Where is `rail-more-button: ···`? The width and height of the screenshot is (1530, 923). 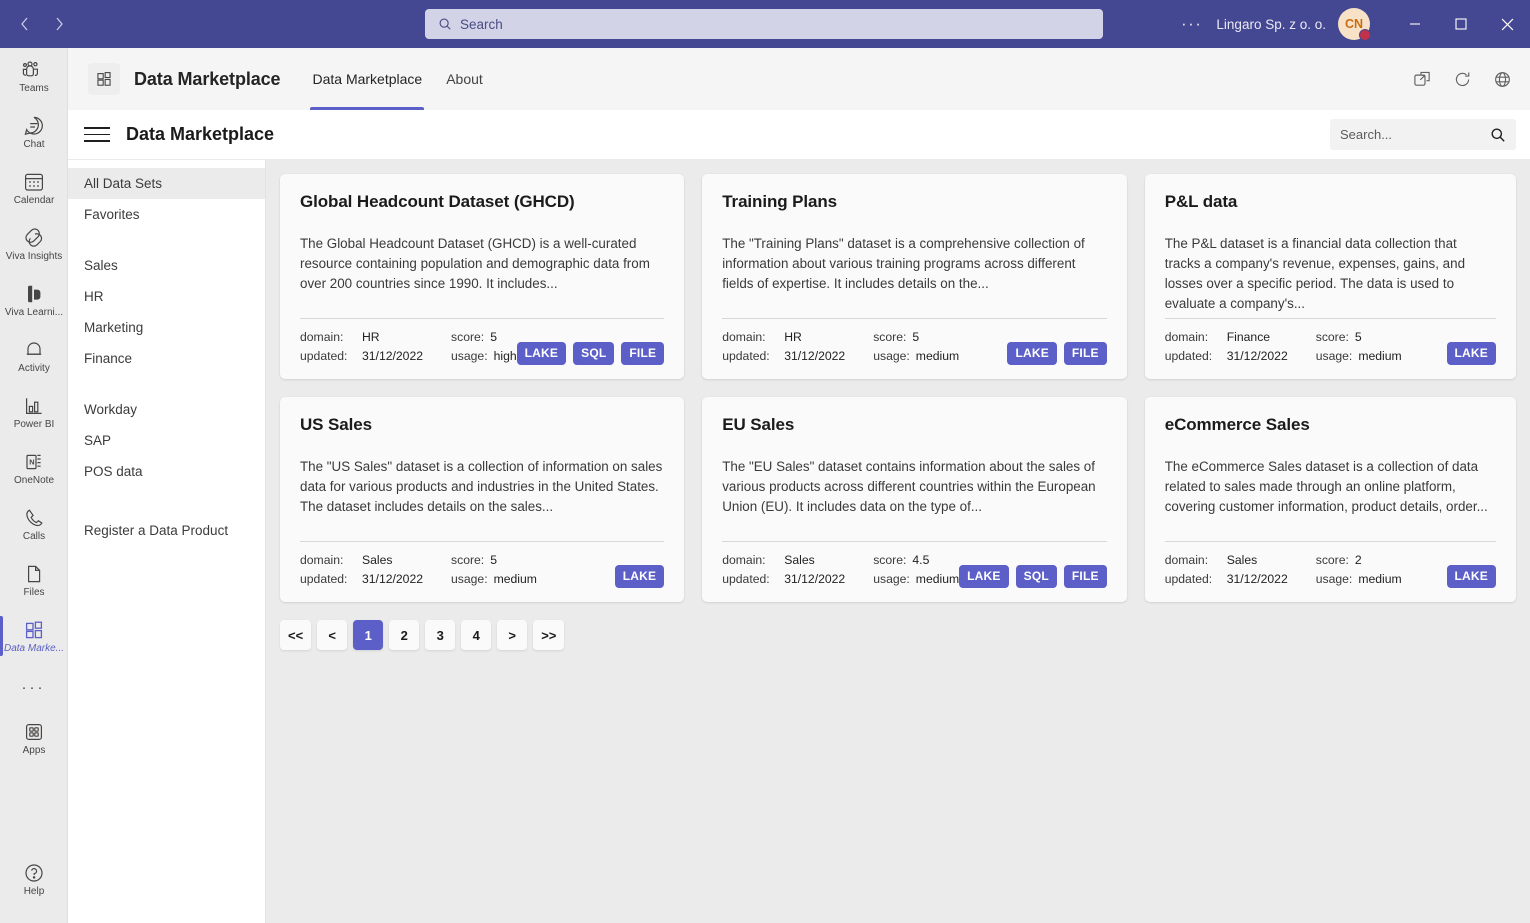
rail-more-button: ··· is located at coordinates (33, 687).